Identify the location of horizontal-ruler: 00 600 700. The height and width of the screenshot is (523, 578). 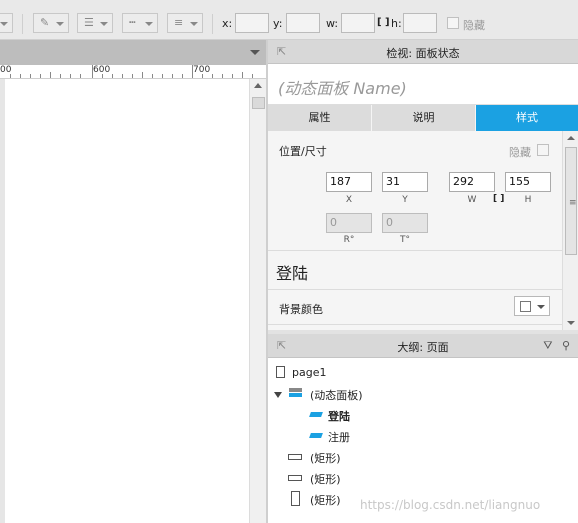
(133, 72).